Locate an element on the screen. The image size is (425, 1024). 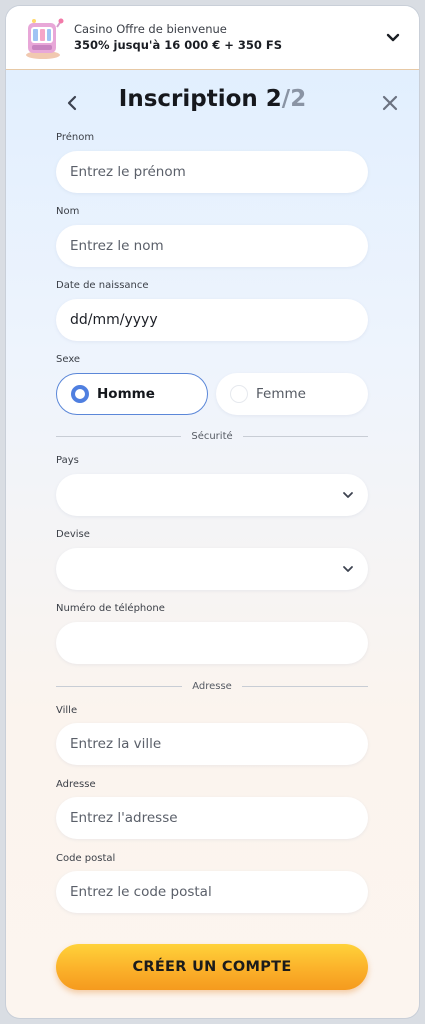
country-label: Pays is located at coordinates (67, 460).